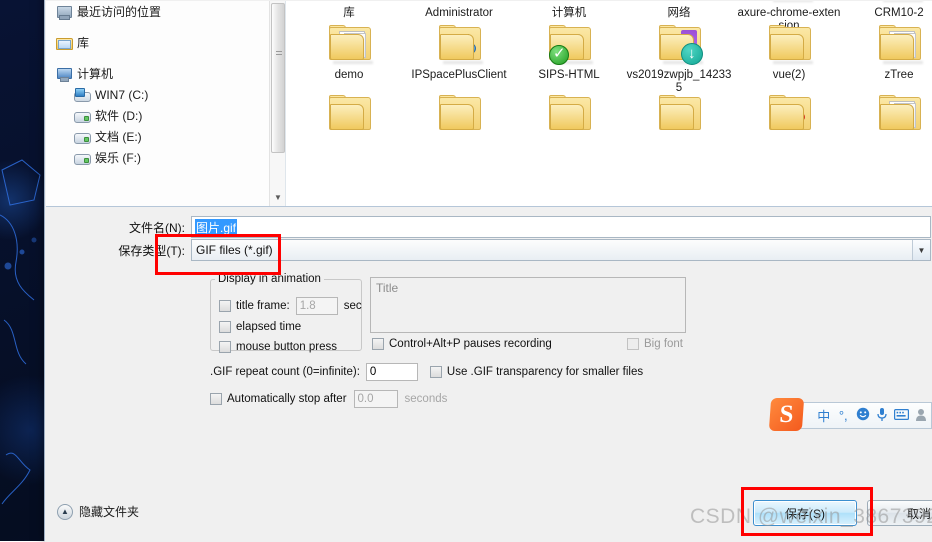 This screenshot has width=932, height=542. Describe the element at coordinates (899, 75) in the screenshot. I see `file-label: zTree` at that location.